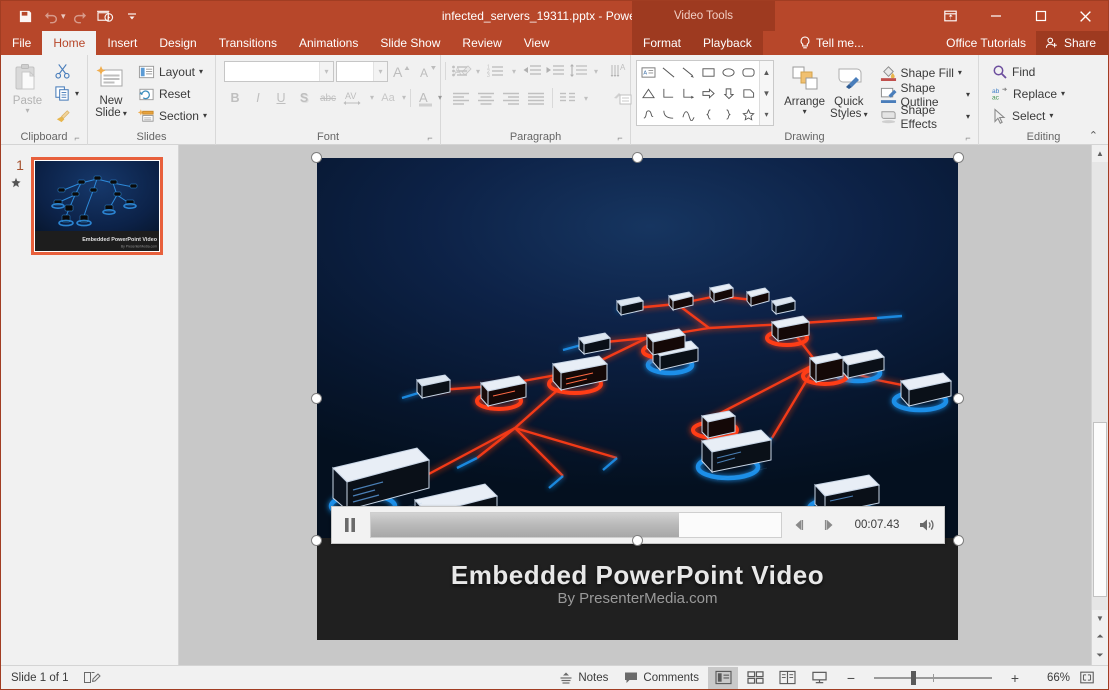 The height and width of the screenshot is (690, 1109). I want to click on font-size-dropdown-icon: ▾, so click(380, 71).